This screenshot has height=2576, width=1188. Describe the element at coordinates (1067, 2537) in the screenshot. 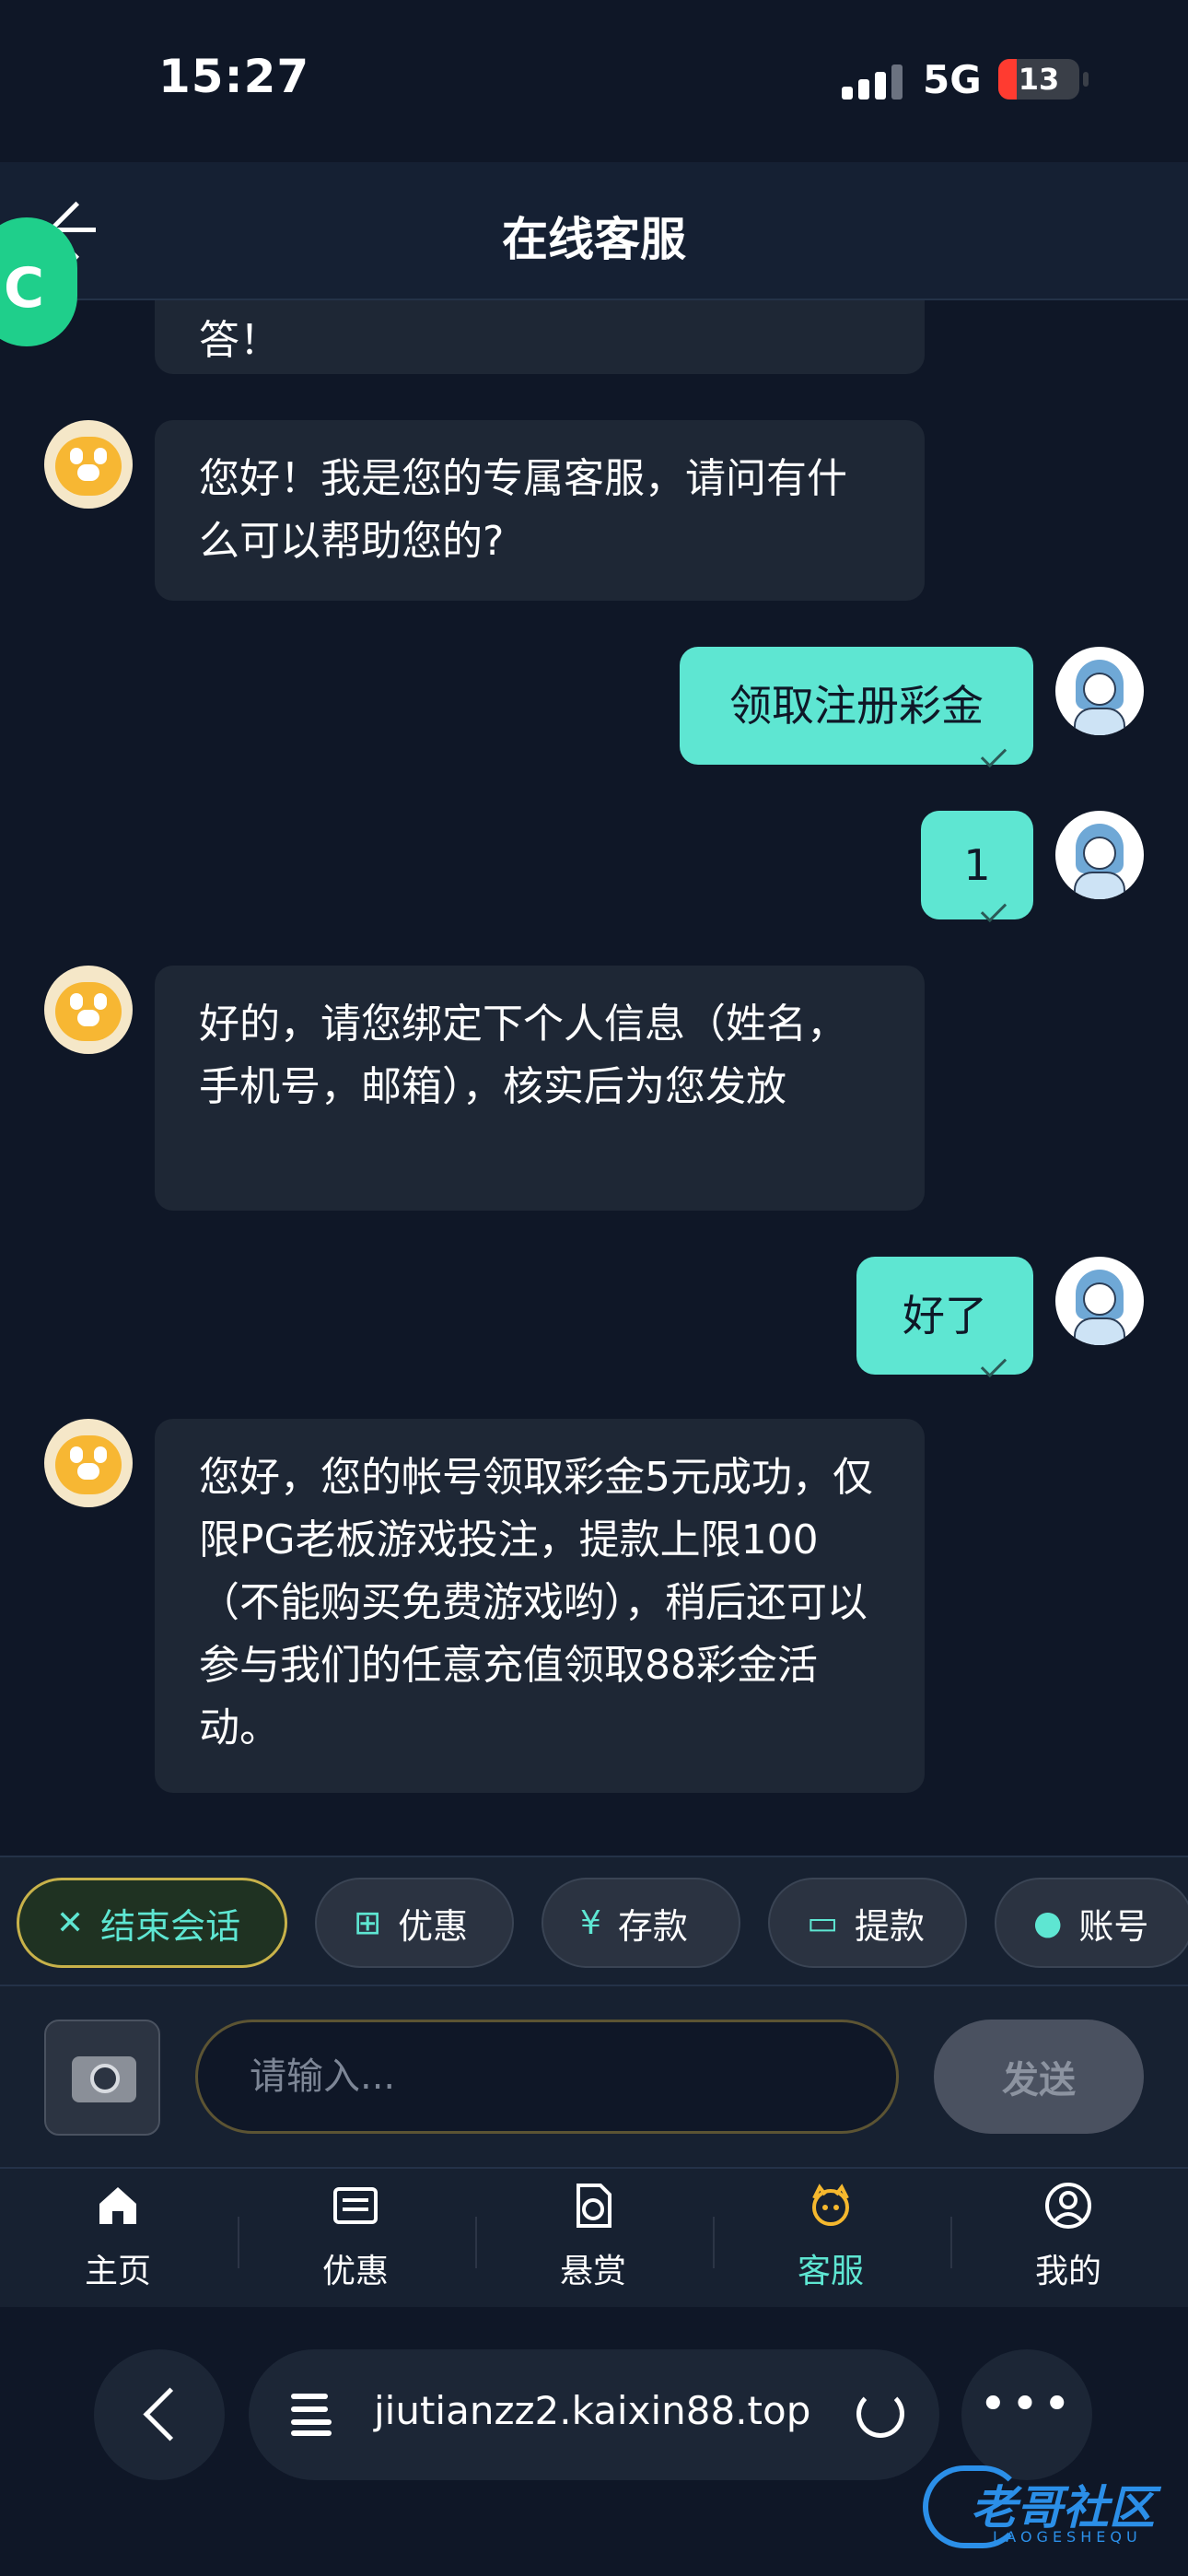

I see `watermark-subtext: LAOGESHEQU` at that location.